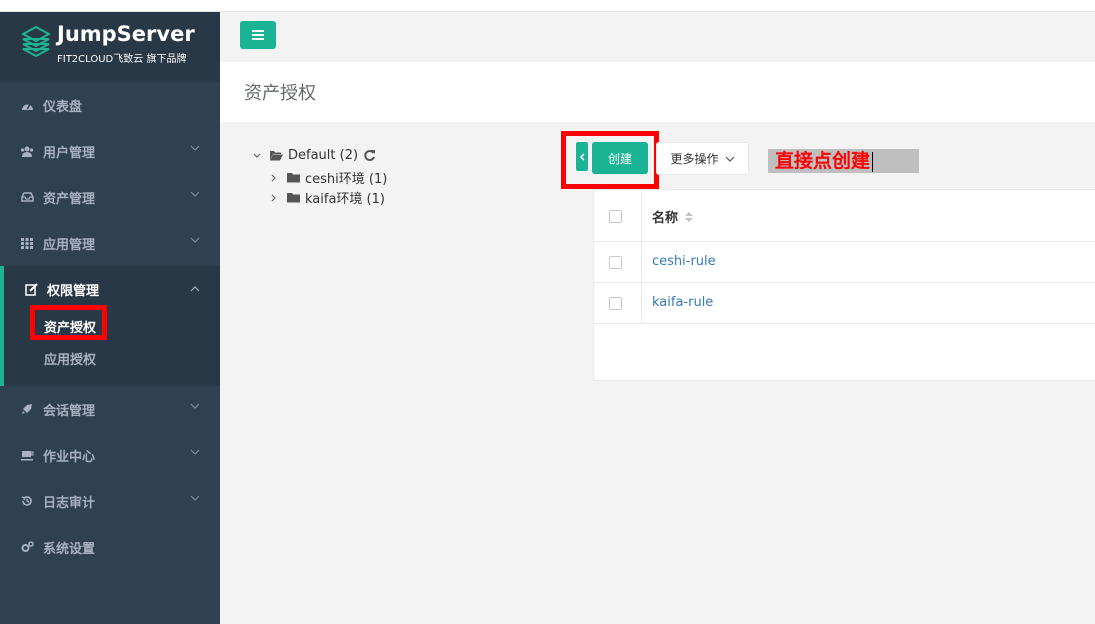 The image size is (1095, 624). I want to click on sidebar-item-settings: 系统设置, so click(110, 547).